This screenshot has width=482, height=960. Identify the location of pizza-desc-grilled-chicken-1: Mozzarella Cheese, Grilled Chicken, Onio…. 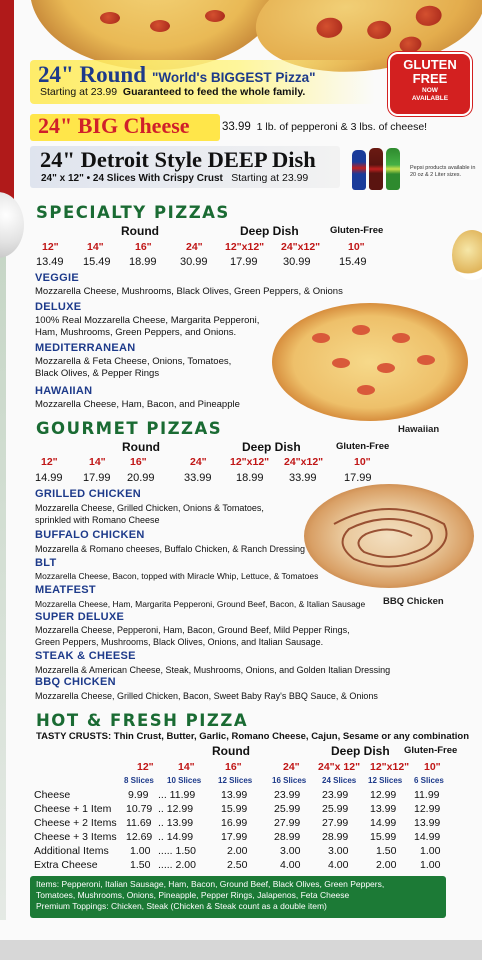
(149, 508).